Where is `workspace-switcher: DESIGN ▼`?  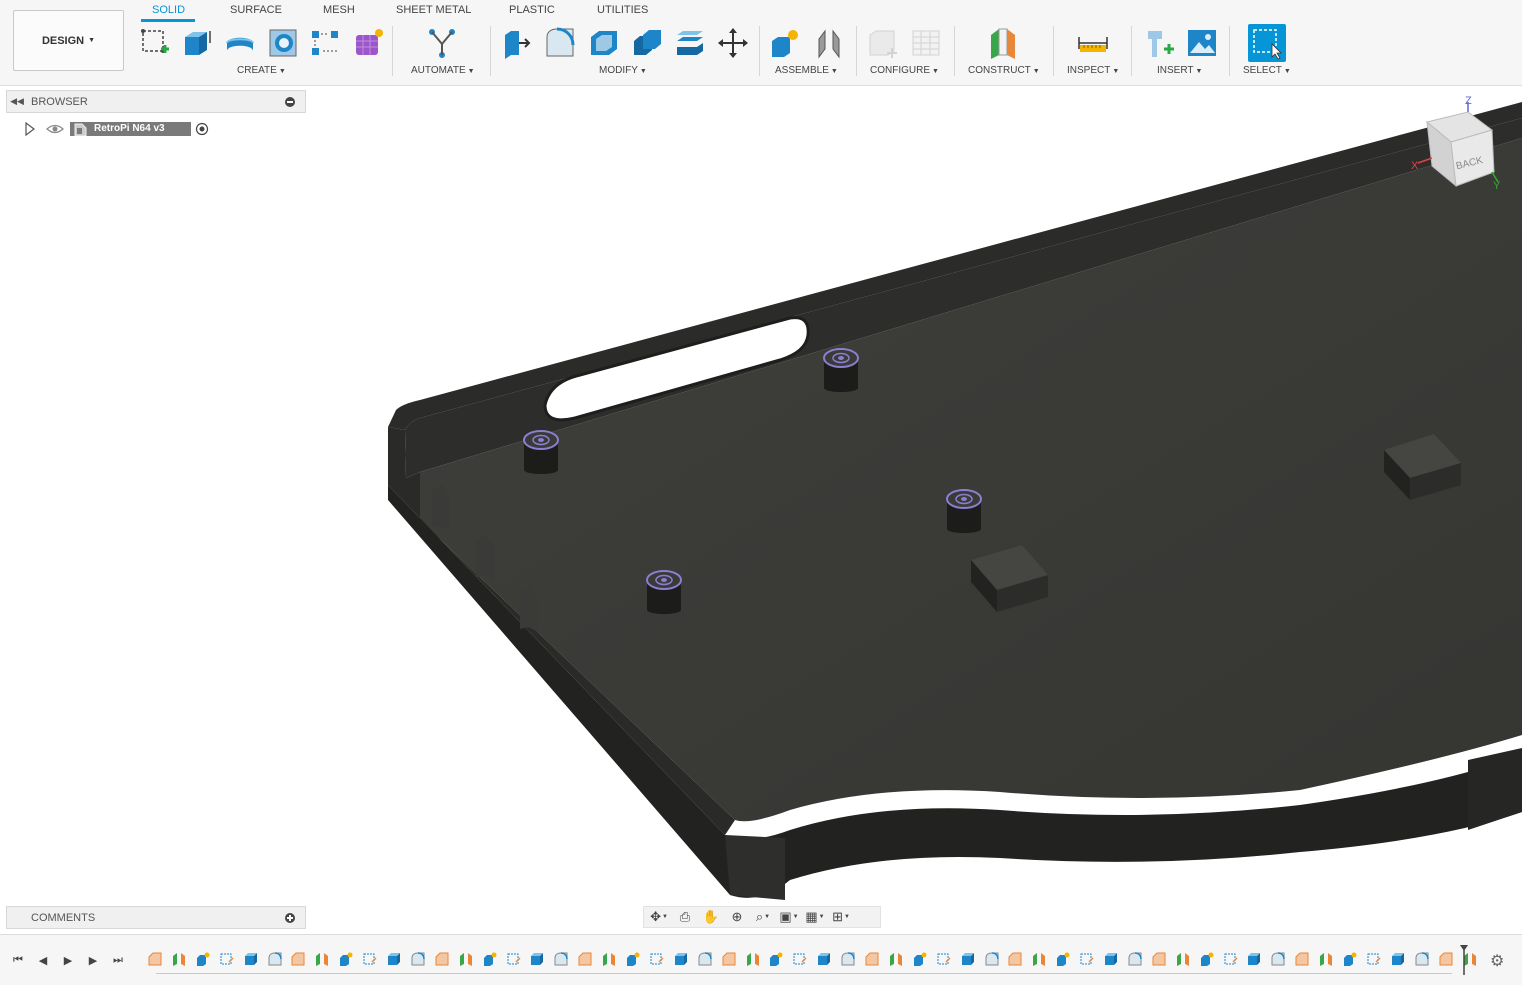
workspace-switcher: DESIGN ▼ is located at coordinates (68, 40).